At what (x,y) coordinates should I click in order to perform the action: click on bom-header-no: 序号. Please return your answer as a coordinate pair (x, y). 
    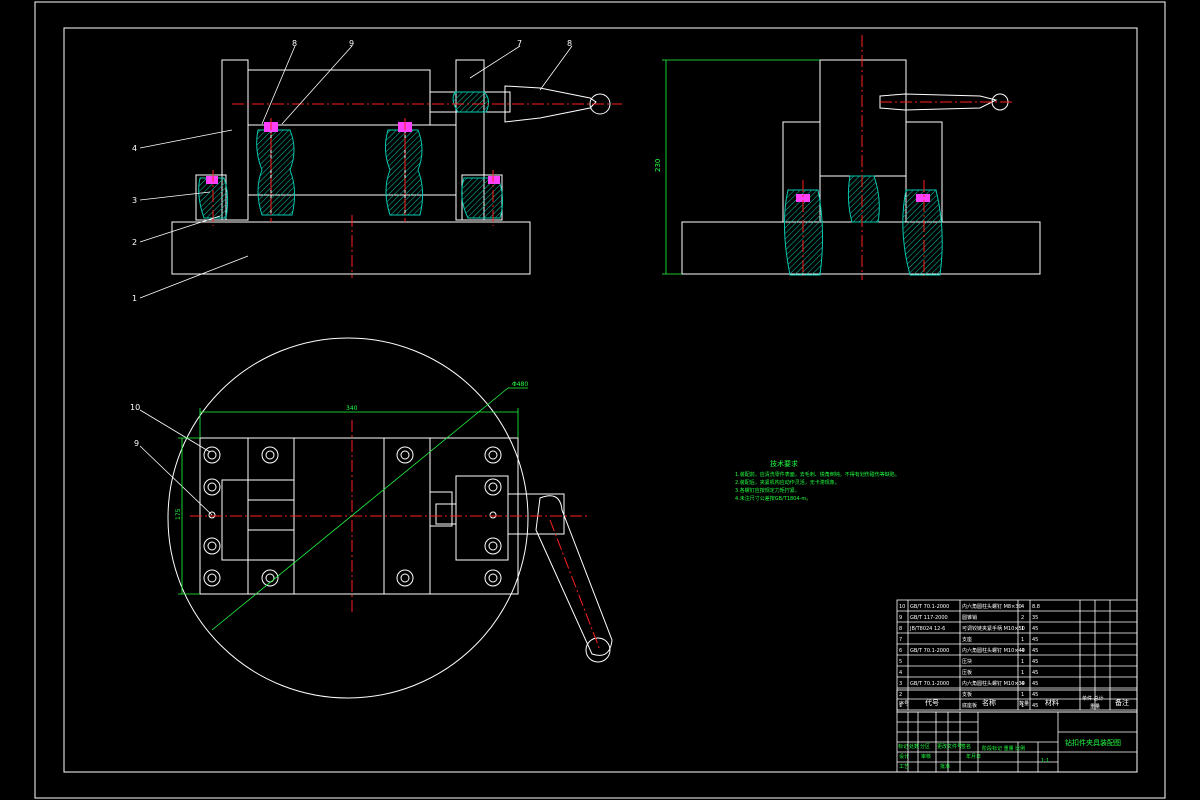
    Looking at the image, I should click on (904, 703).